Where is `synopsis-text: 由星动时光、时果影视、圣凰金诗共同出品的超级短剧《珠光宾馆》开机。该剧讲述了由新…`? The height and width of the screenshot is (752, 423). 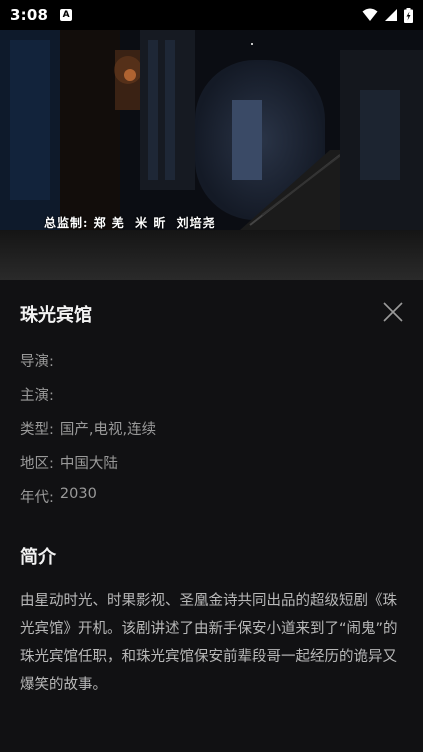
synopsis-text: 由星动时光、时果影视、圣凰金诗共同出品的超级短剧《珠光宾馆》开机。该剧讲述了由新… is located at coordinates (209, 643).